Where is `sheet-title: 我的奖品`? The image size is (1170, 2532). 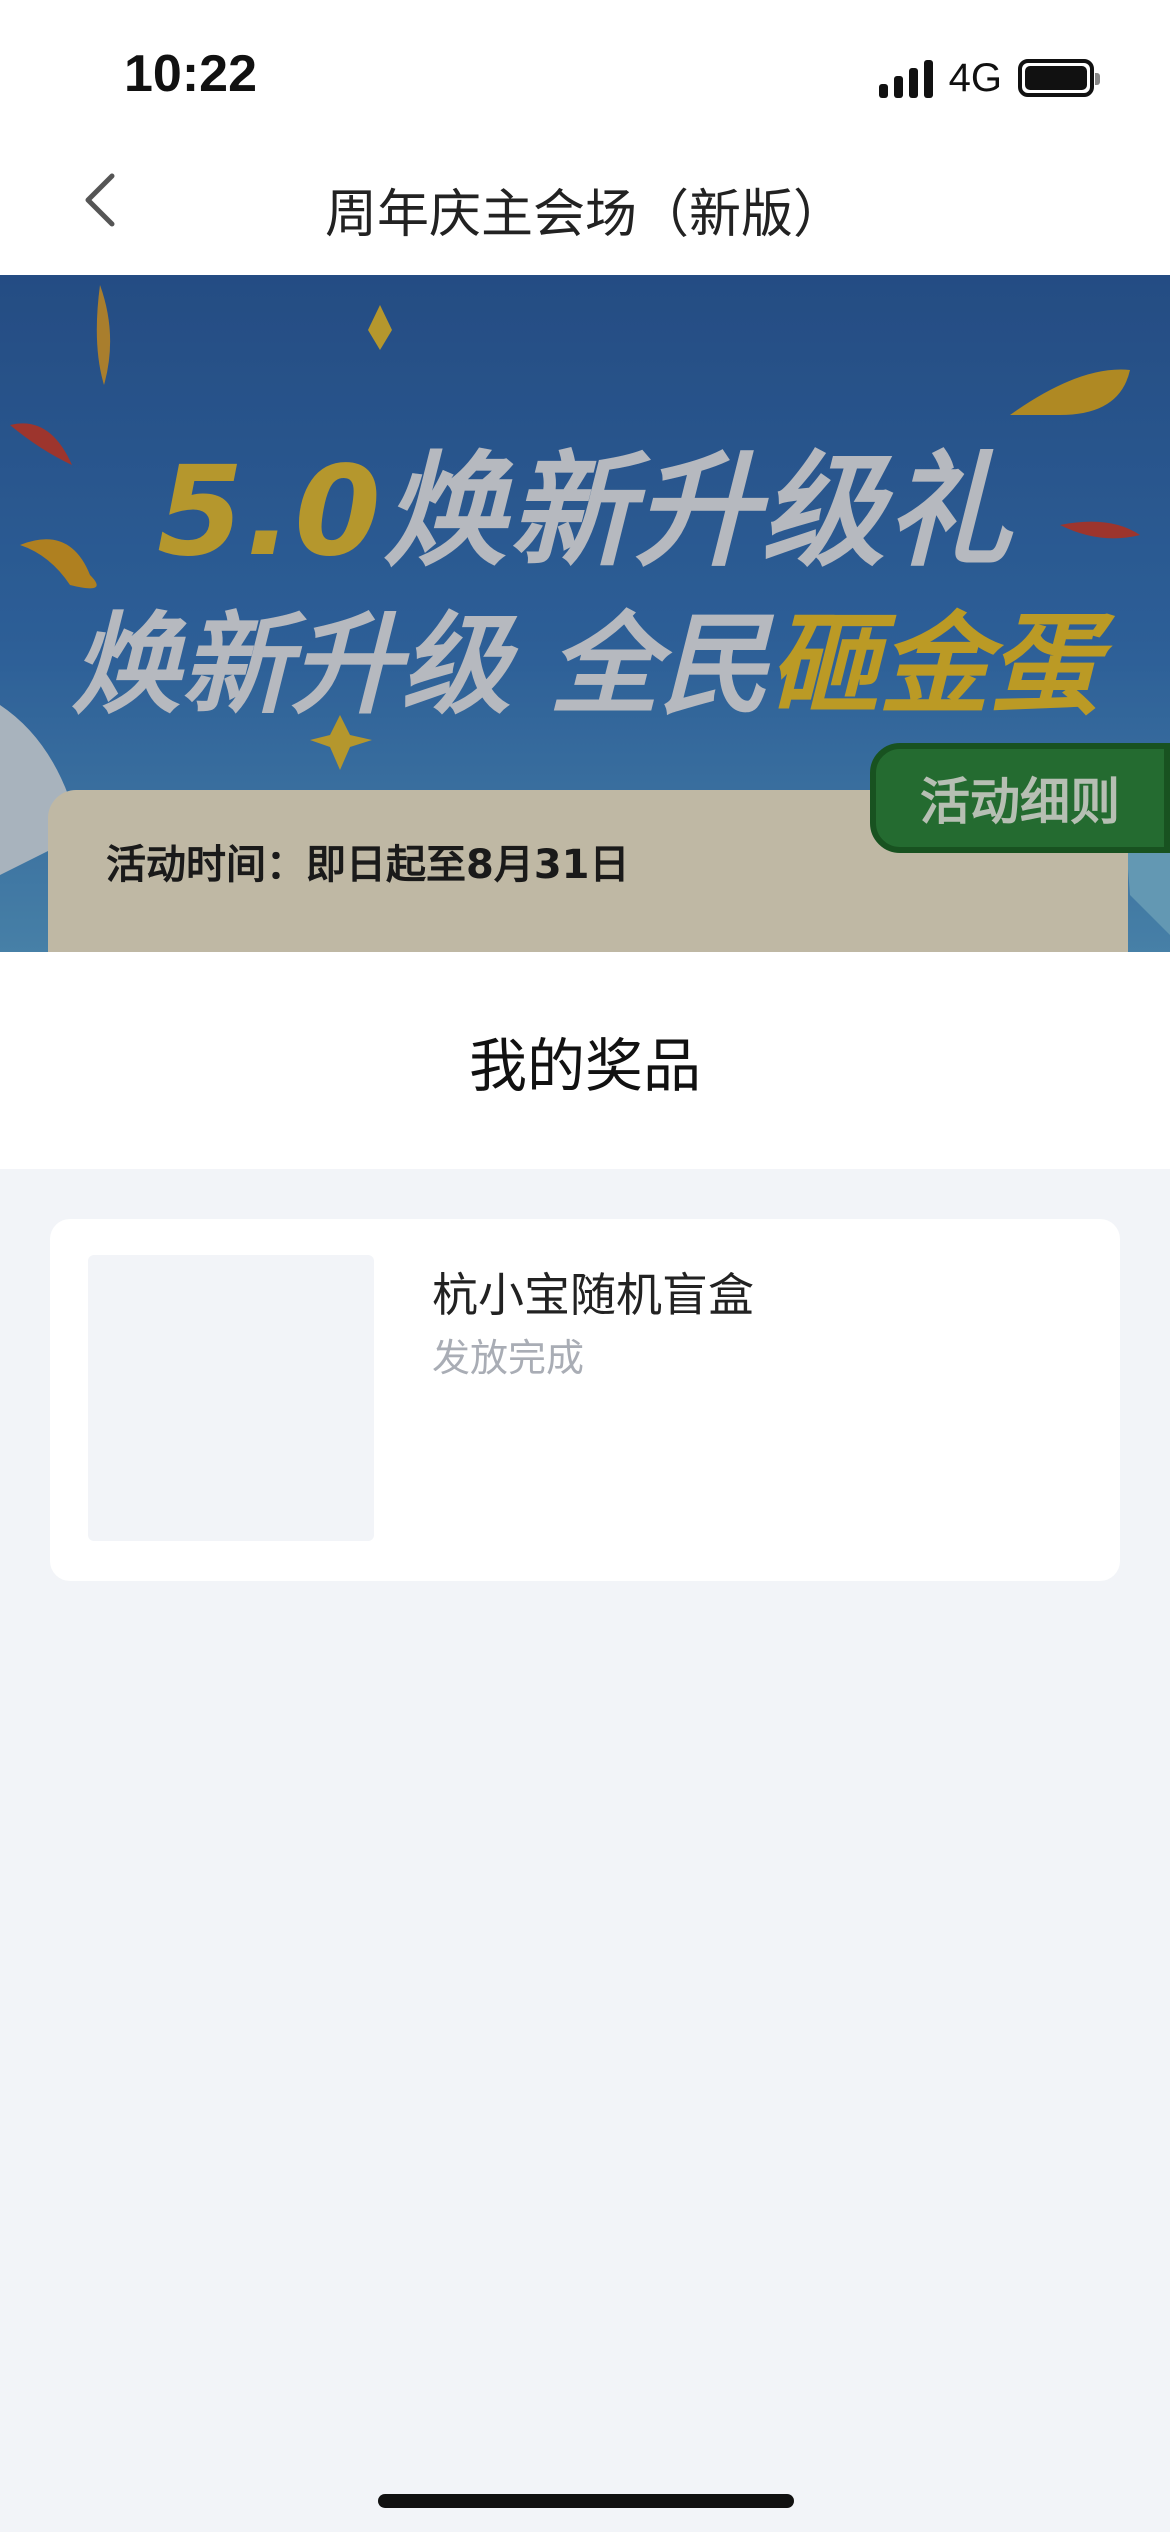 sheet-title: 我的奖品 is located at coordinates (584, 1065).